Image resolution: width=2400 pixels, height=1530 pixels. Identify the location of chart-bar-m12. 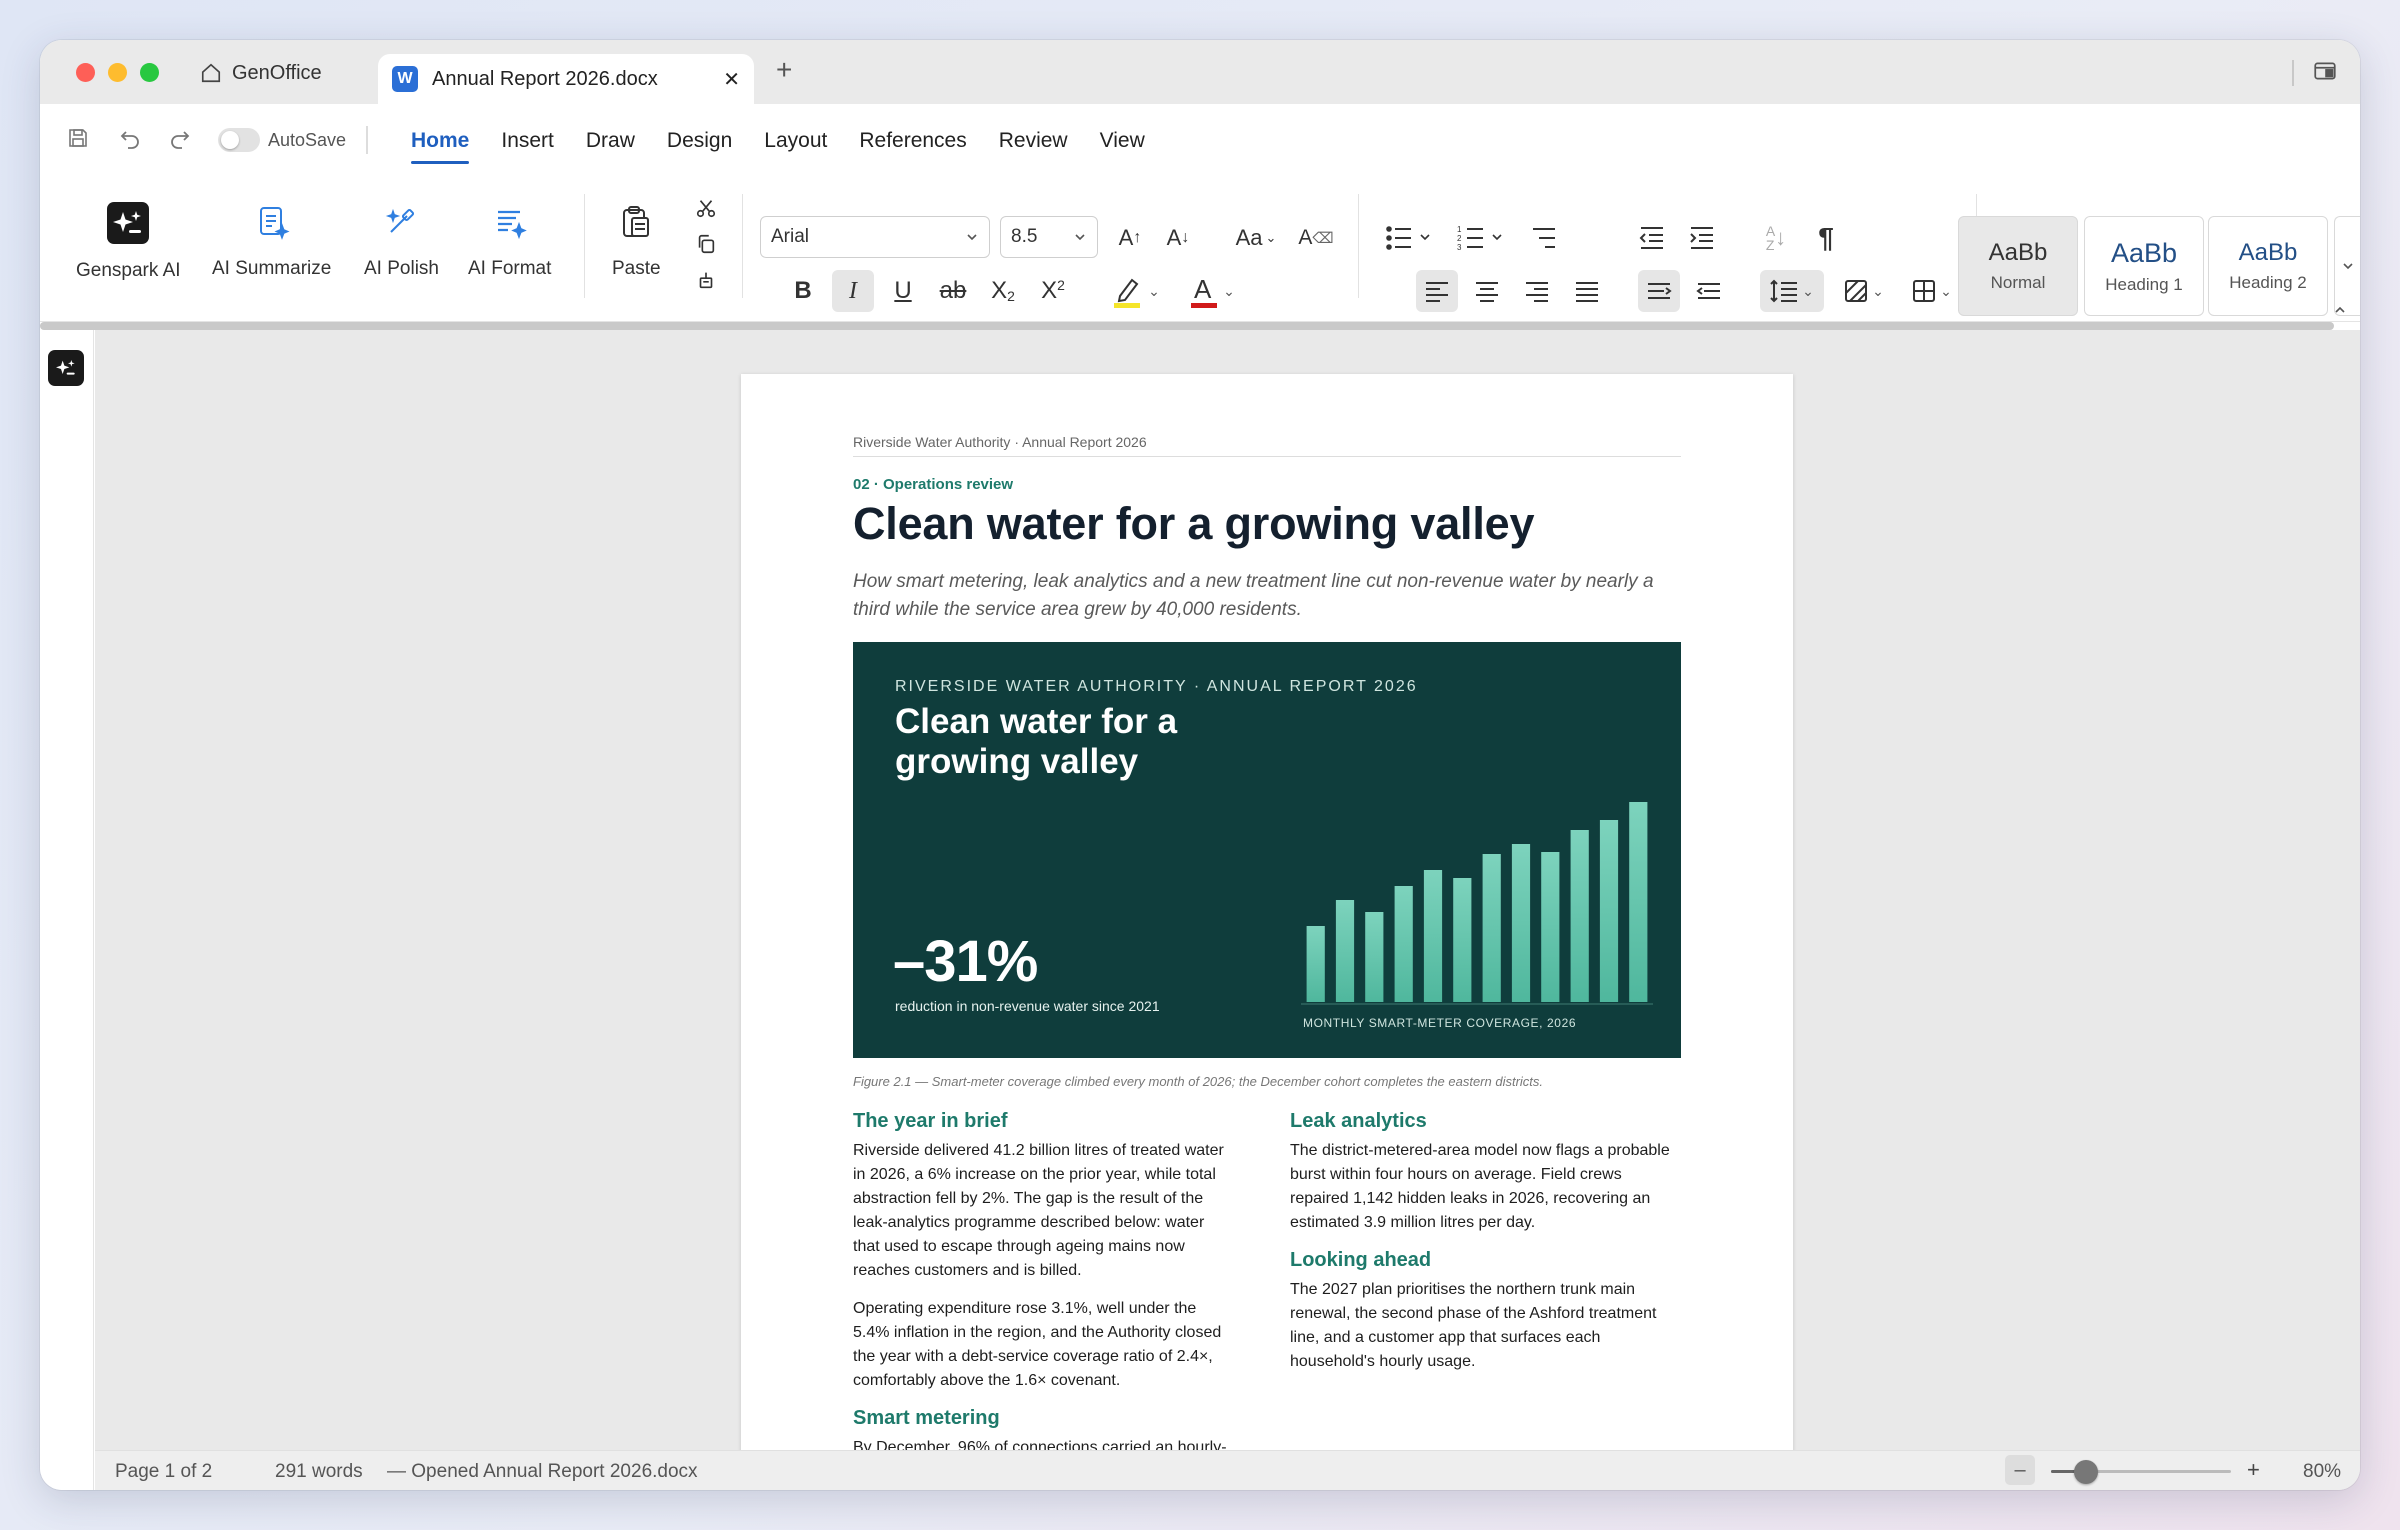
(1638, 902).